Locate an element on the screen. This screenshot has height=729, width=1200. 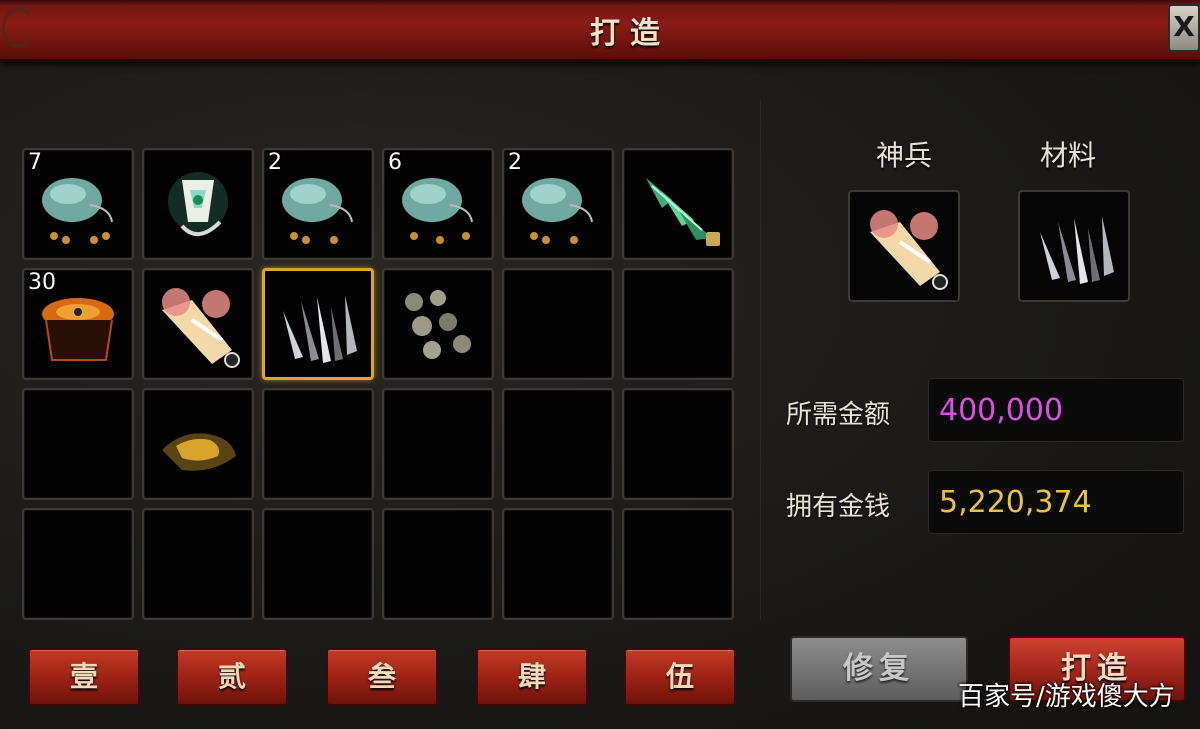
tab-4: 肆 is located at coordinates (532, 677).